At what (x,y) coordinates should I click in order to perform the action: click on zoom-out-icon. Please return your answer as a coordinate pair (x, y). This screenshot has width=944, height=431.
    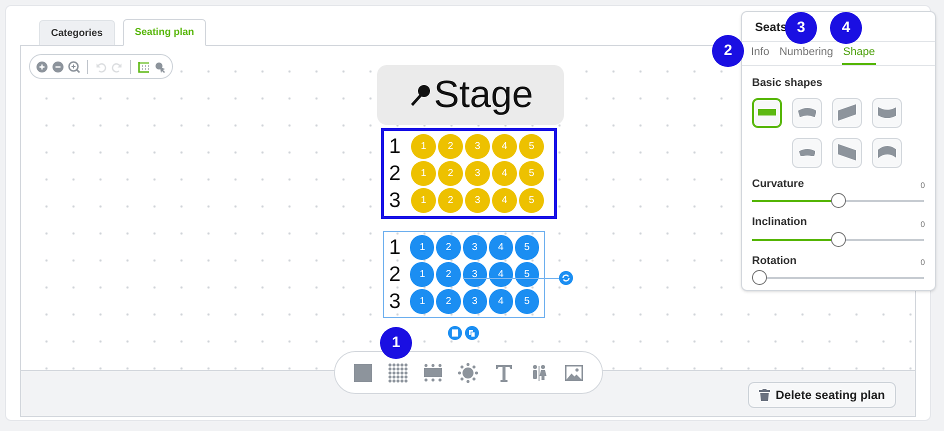
    Looking at the image, I should click on (58, 66).